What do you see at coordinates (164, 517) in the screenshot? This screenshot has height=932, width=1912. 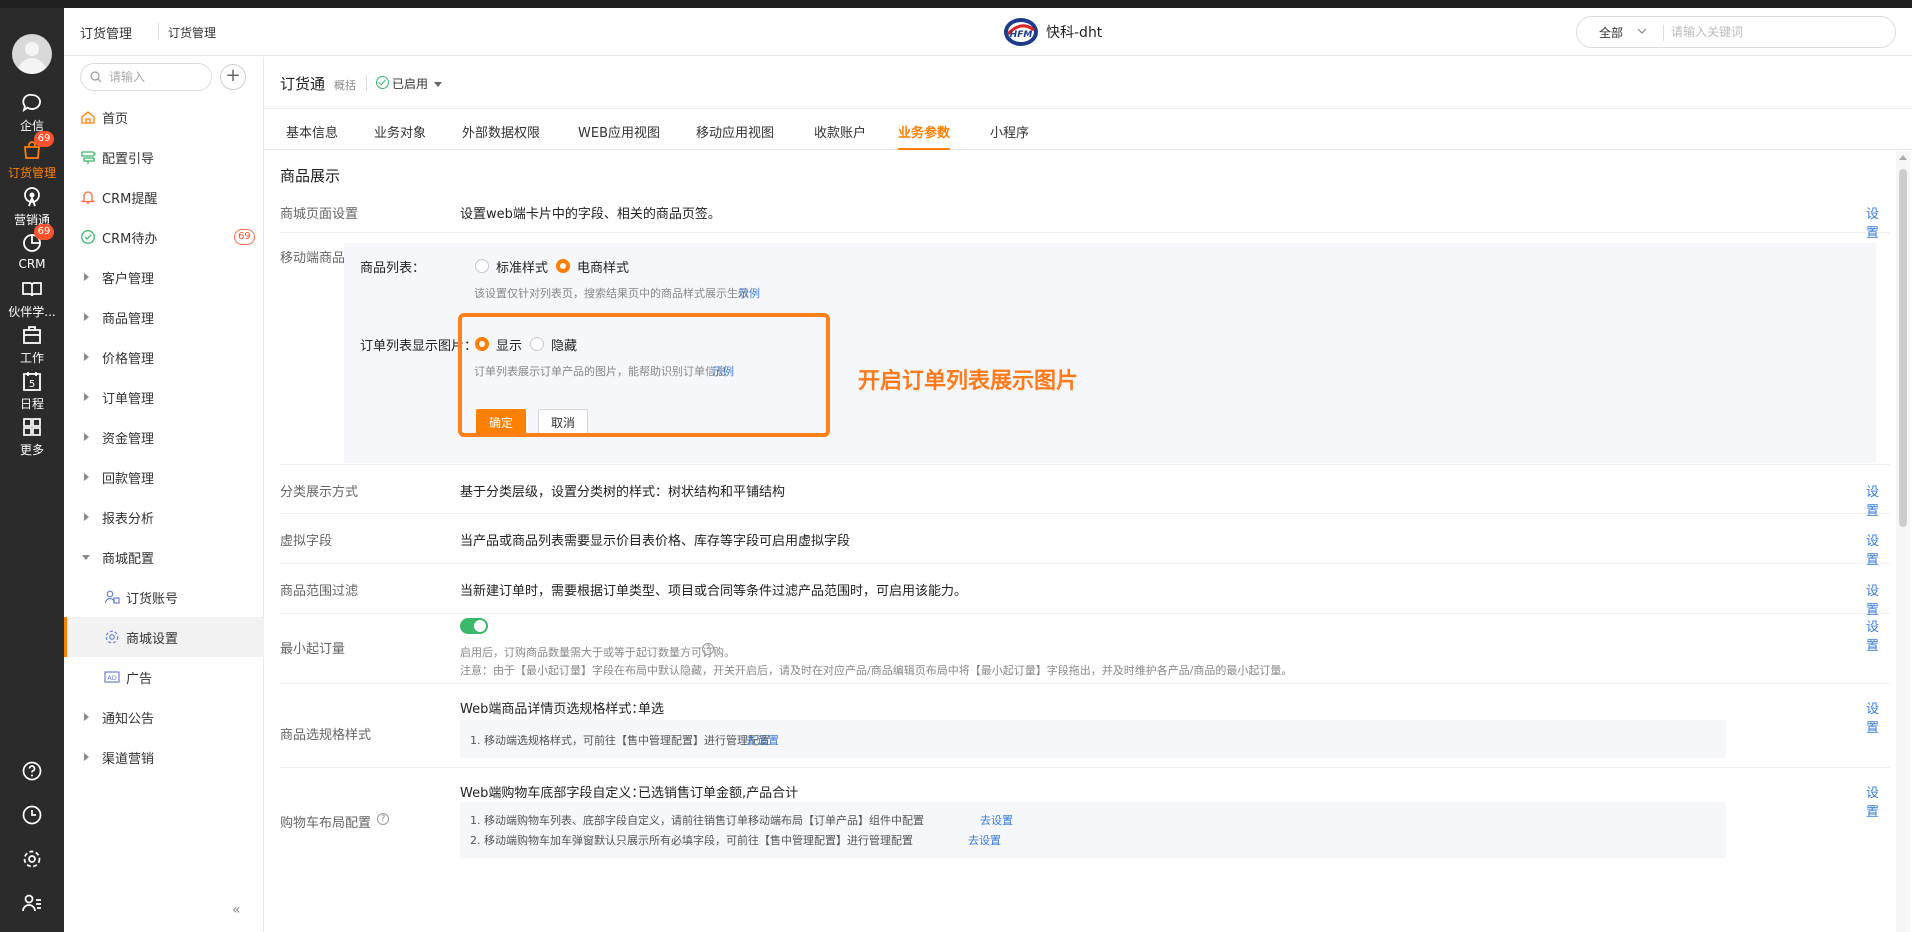 I see `sidebar-group-reports: 报表分析` at bounding box center [164, 517].